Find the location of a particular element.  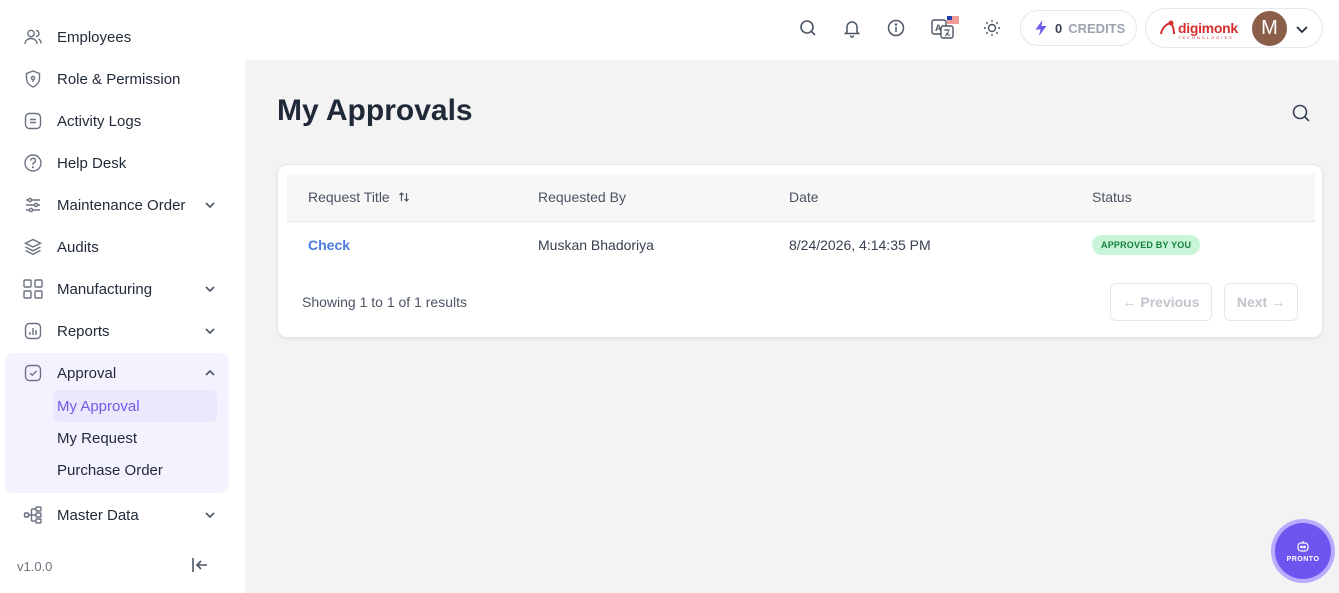

sort-icon is located at coordinates (404, 197).